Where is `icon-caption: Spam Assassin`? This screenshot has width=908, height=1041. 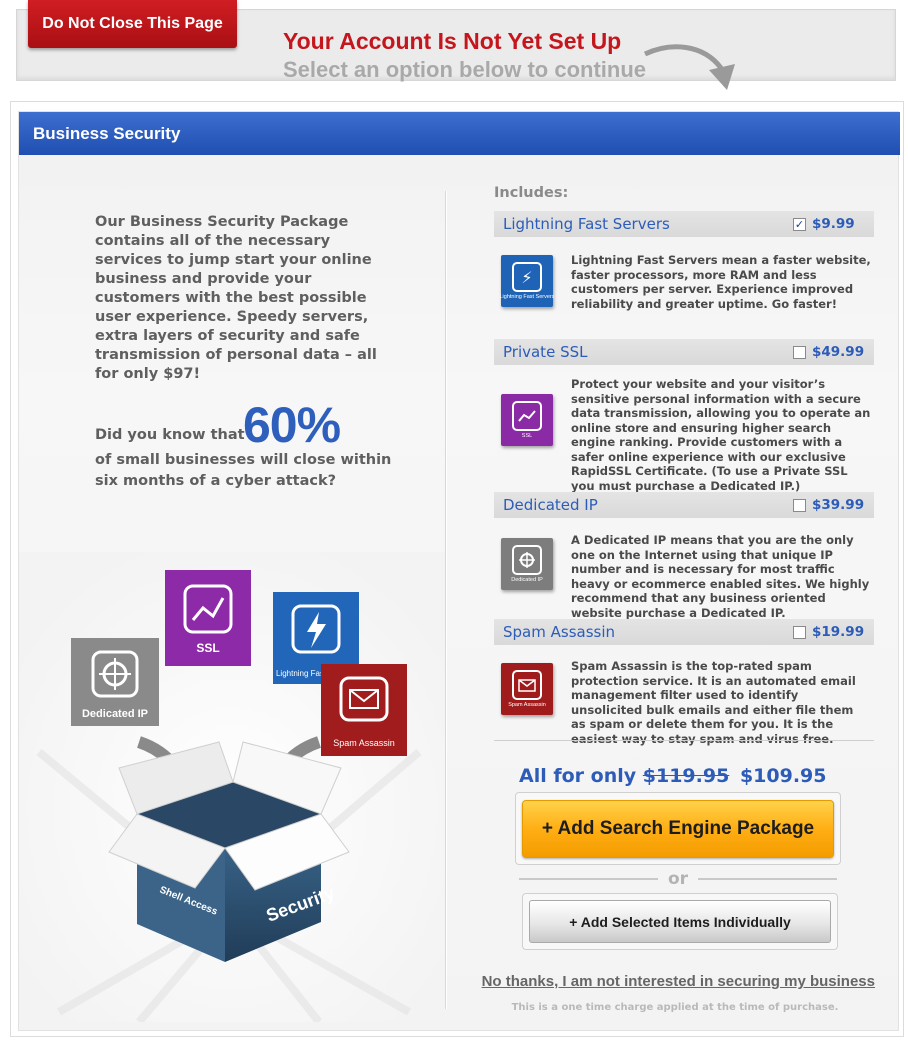 icon-caption: Spam Assassin is located at coordinates (527, 705).